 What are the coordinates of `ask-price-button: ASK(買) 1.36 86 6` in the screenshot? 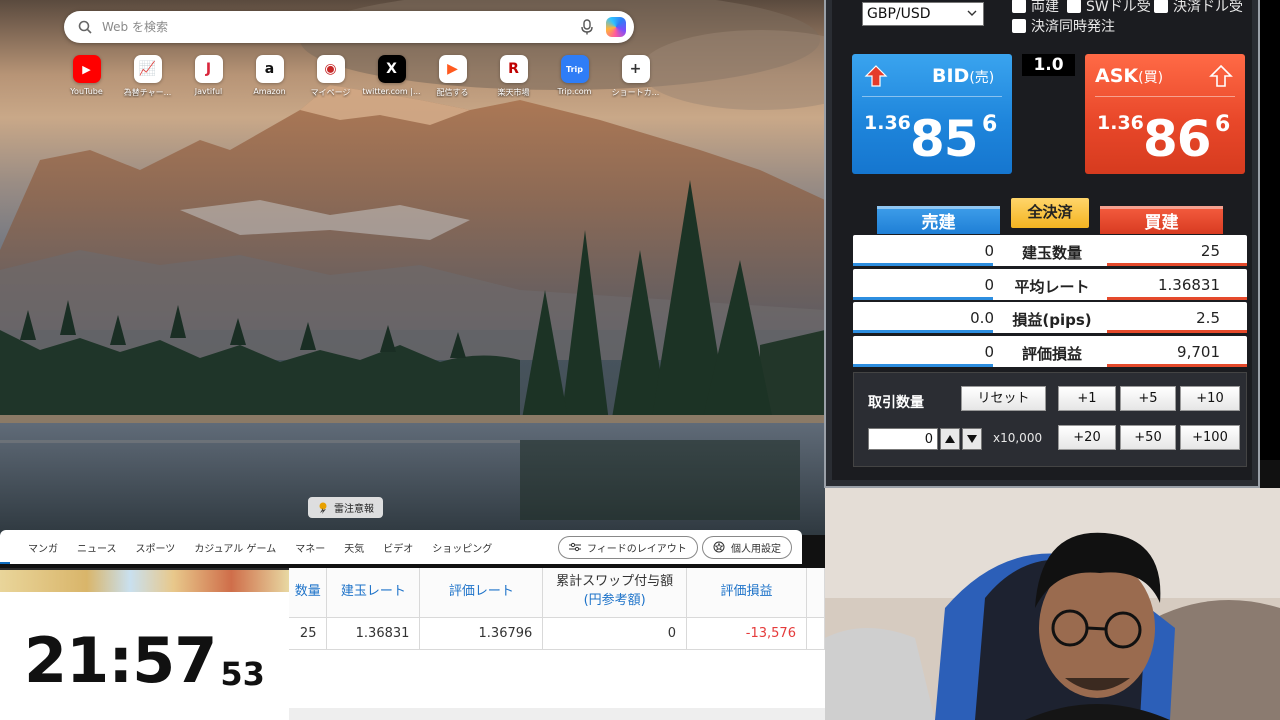 It's located at (1165, 114).